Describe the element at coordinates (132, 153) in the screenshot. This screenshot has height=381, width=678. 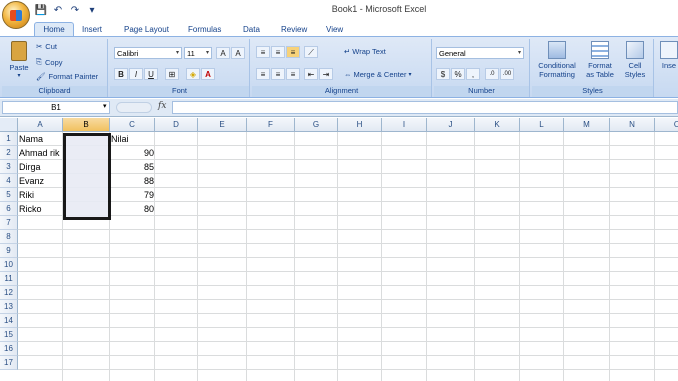
I see `cell-c2: 90` at that location.